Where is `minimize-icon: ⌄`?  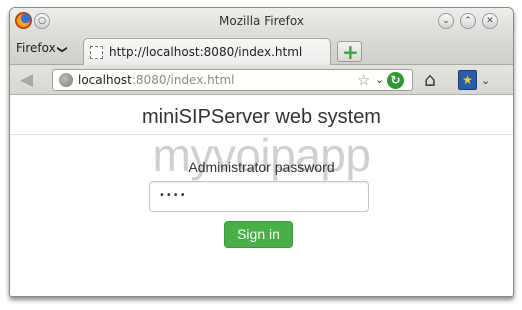
minimize-icon: ⌄ is located at coordinates (446, 21).